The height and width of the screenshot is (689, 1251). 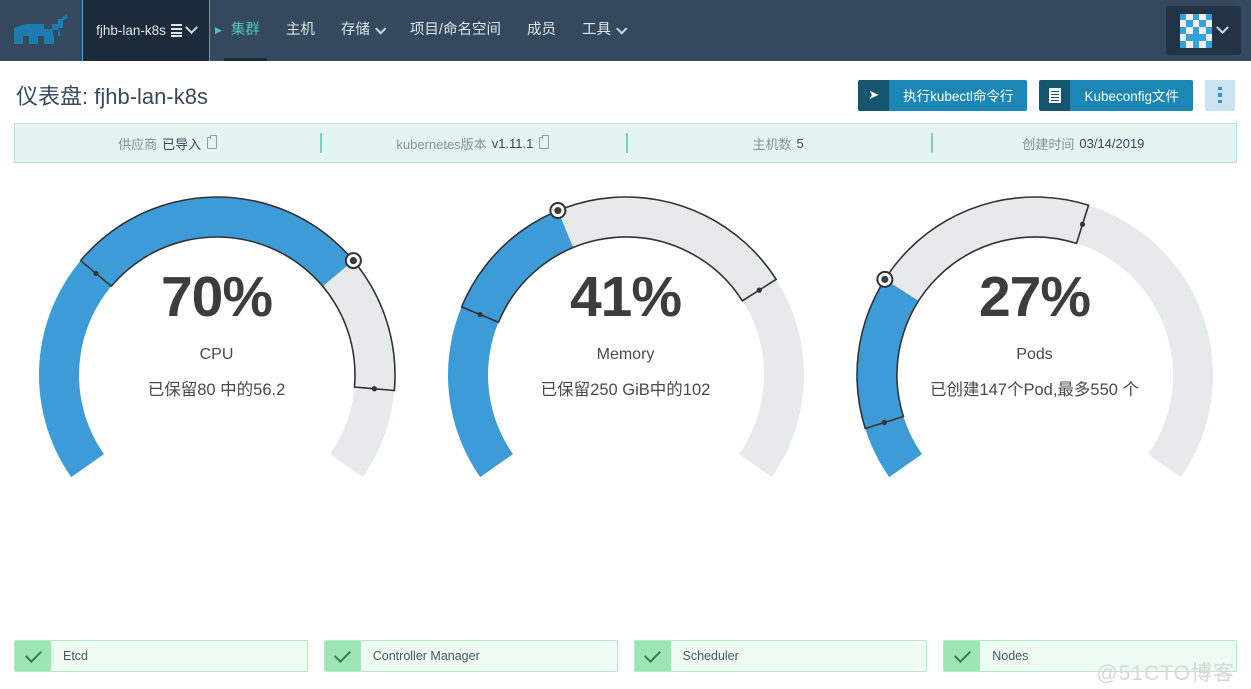 I want to click on nav-item-label: 成员, so click(x=541, y=30).